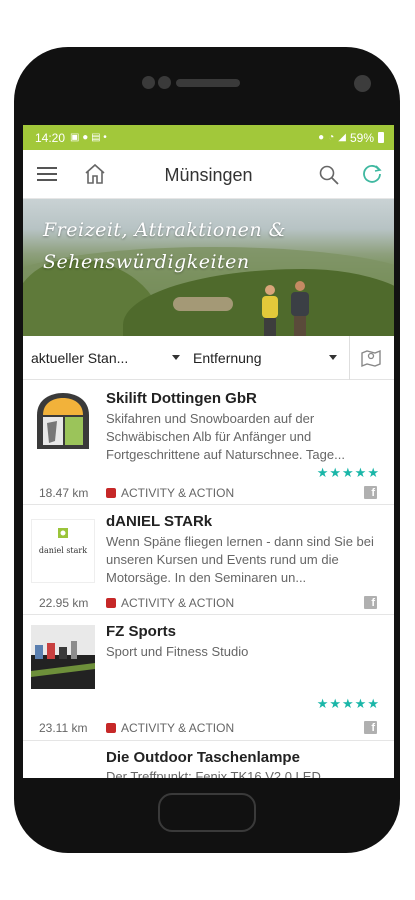 This screenshot has height=900, width=415. I want to click on sort-dropdown-value: Entfernung, so click(227, 358).